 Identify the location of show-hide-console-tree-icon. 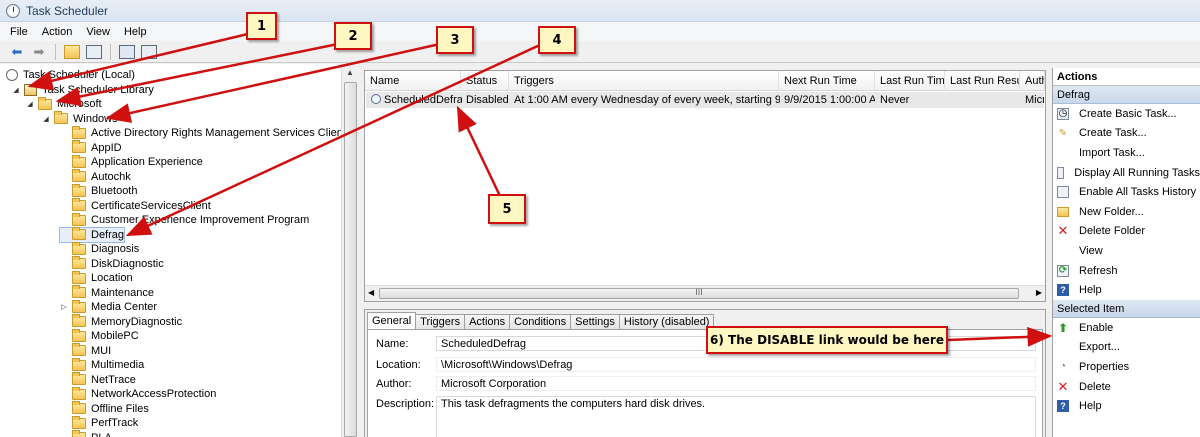
(94, 52).